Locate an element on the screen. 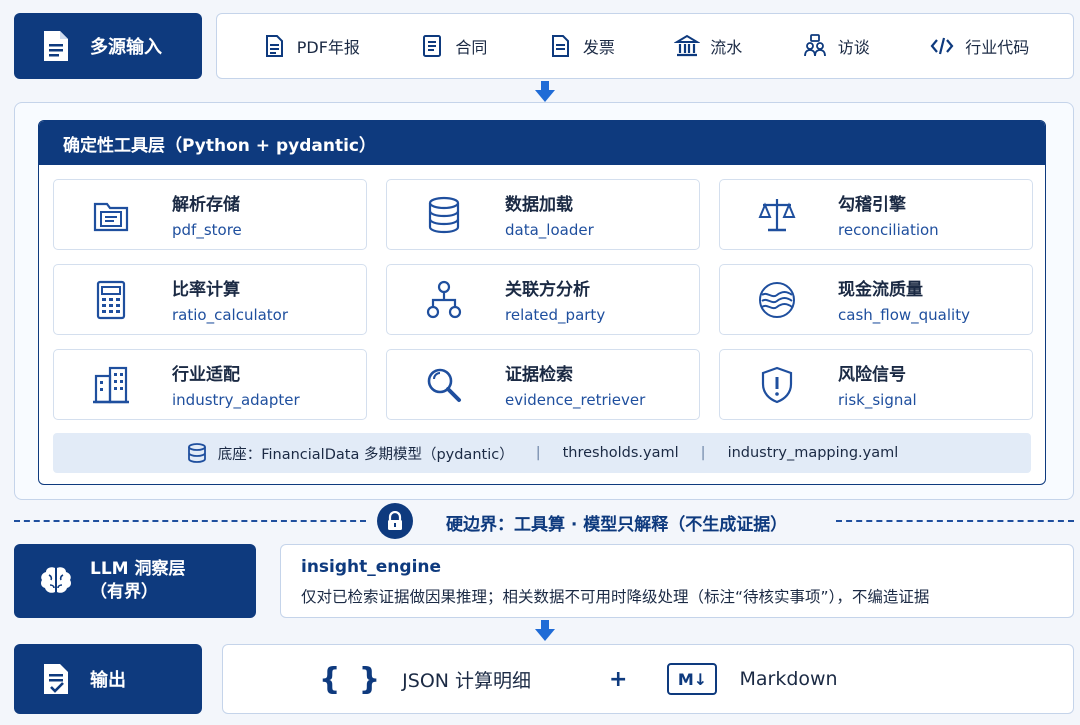  tool-card-related-party: 关联方分析 related_party is located at coordinates (543, 299).